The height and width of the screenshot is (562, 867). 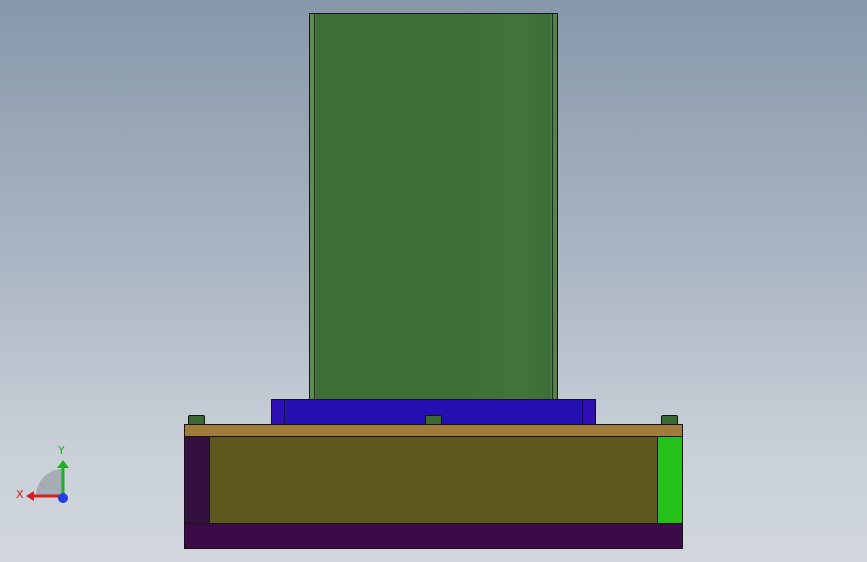 What do you see at coordinates (669, 420) in the screenshot?
I see `model-bolt-right` at bounding box center [669, 420].